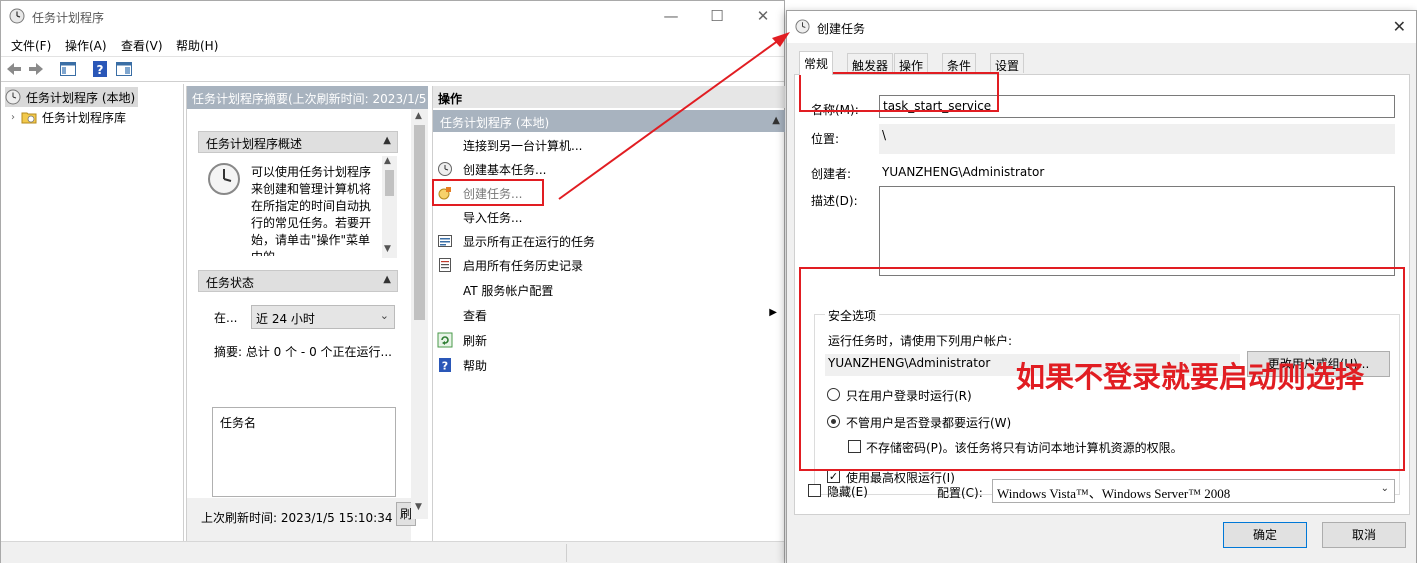  Describe the element at coordinates (124, 69) in the screenshot. I see `show-hide-action-pane-icon` at that location.